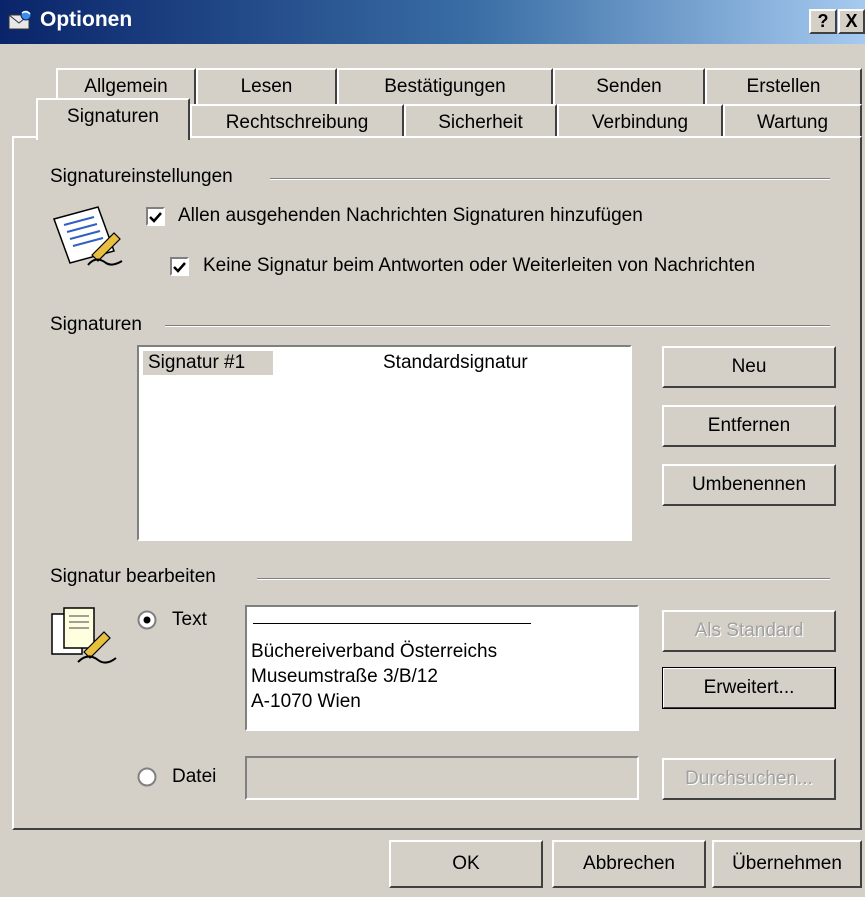 The width and height of the screenshot is (865, 897). I want to click on apply-button: Übernehmen, so click(787, 864).